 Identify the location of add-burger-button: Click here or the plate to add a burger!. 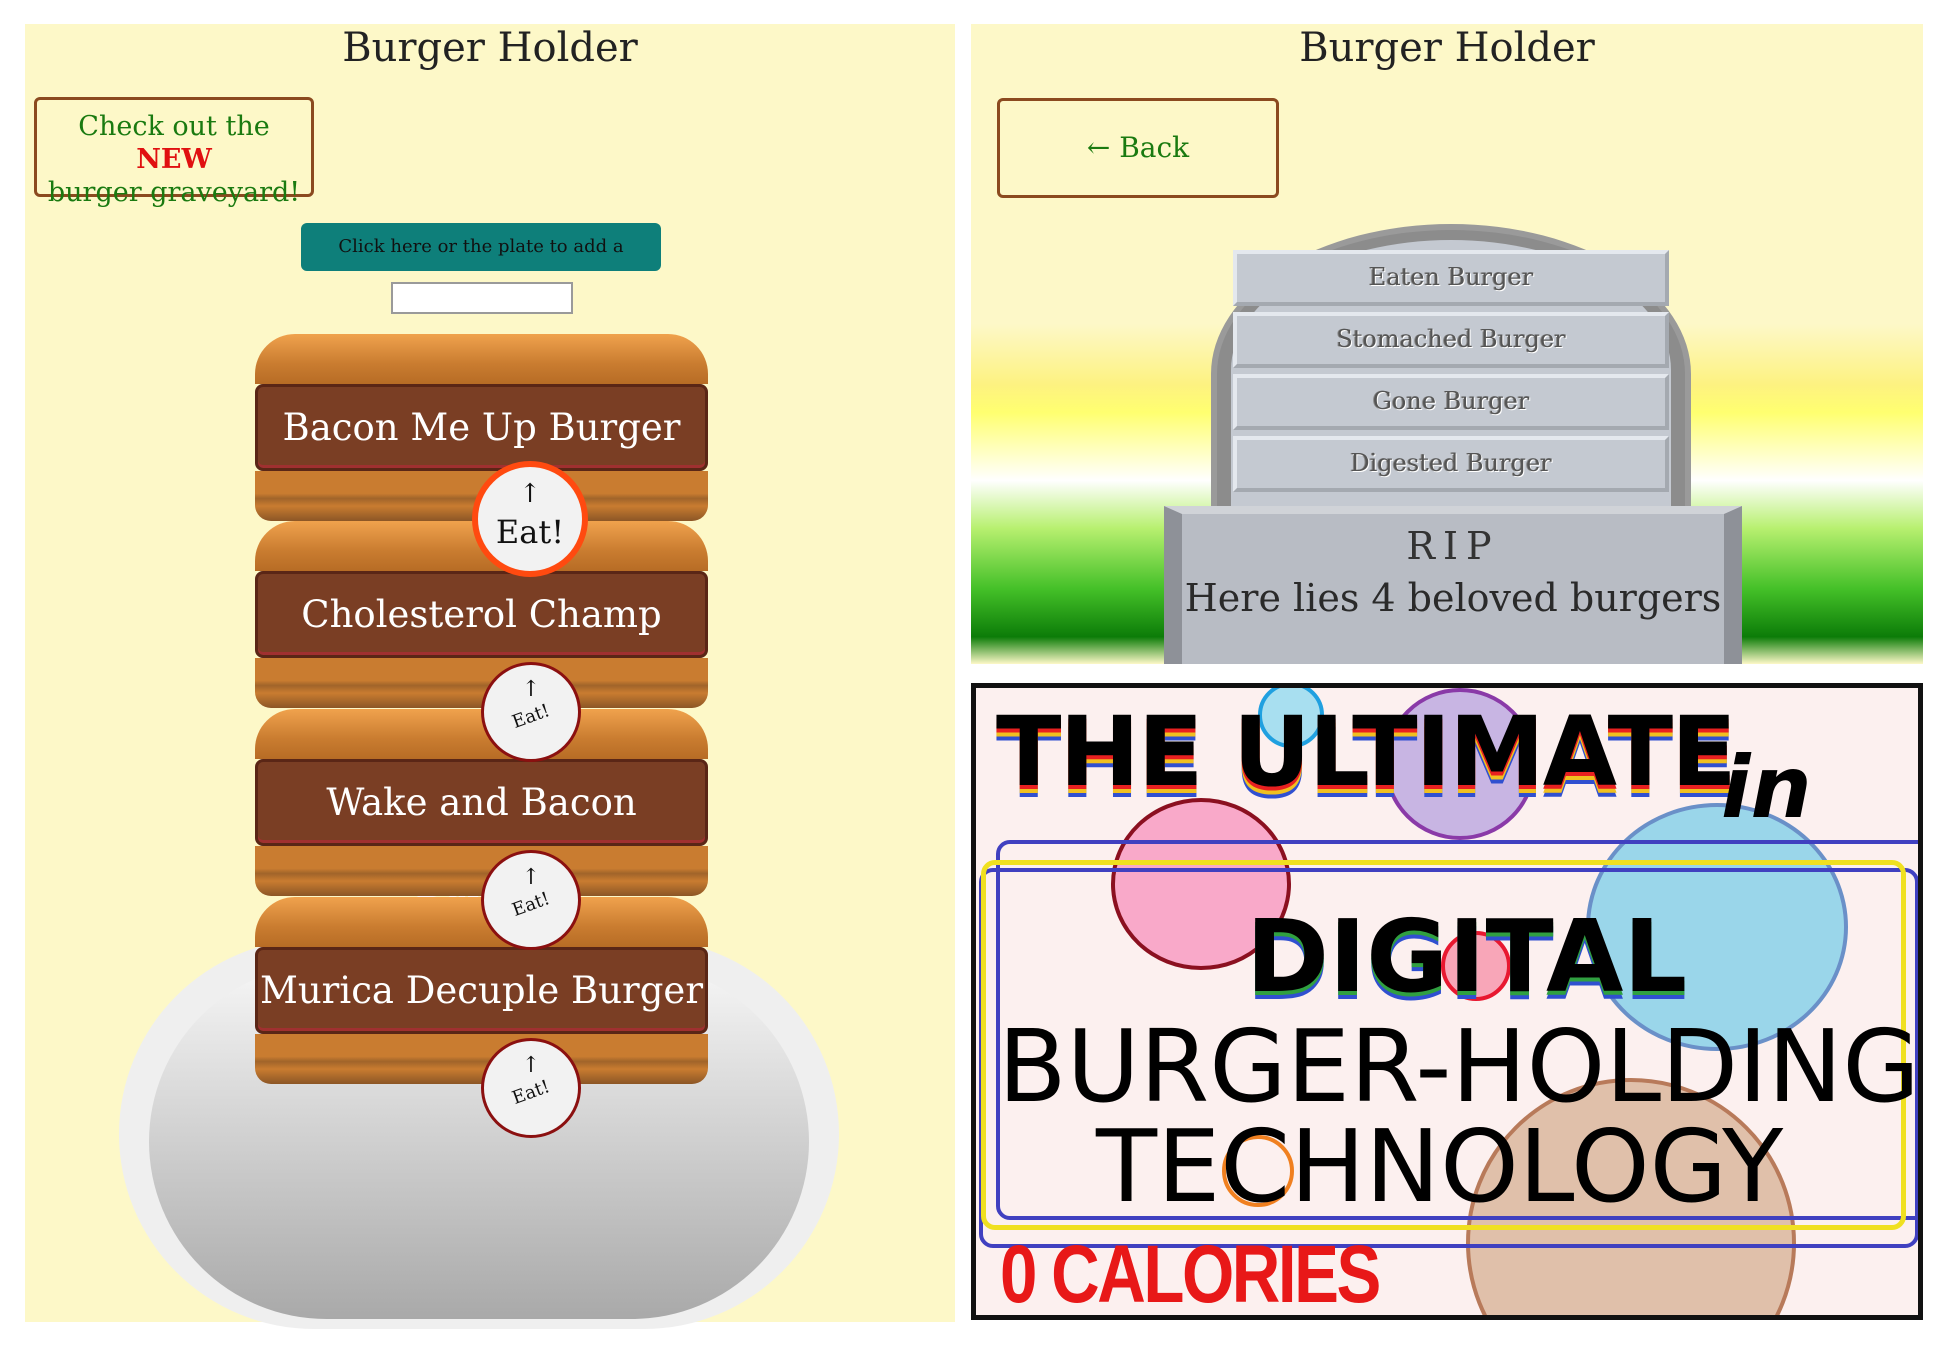
(481, 264).